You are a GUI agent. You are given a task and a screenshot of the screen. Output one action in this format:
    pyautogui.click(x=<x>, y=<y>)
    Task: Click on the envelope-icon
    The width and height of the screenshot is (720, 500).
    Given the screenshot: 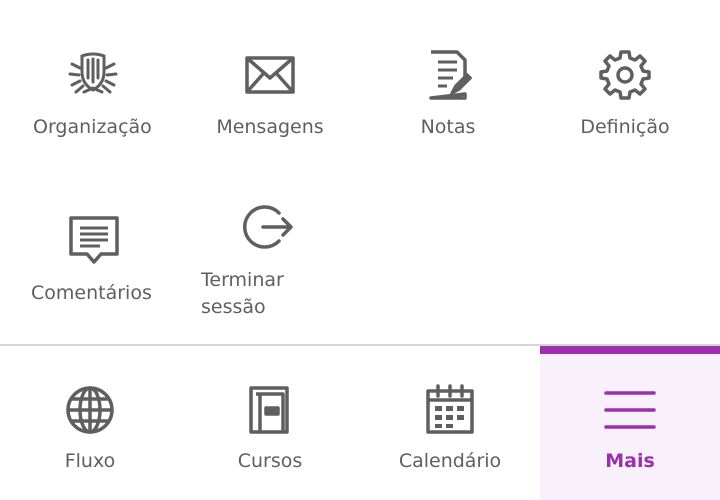 What is the action you would take?
    pyautogui.click(x=270, y=75)
    